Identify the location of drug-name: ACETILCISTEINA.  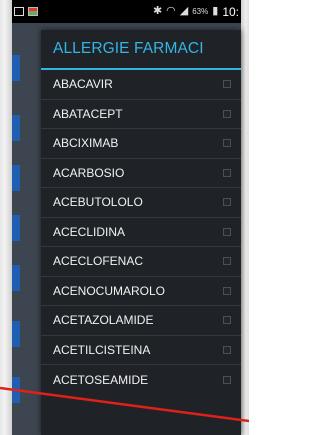
(102, 349).